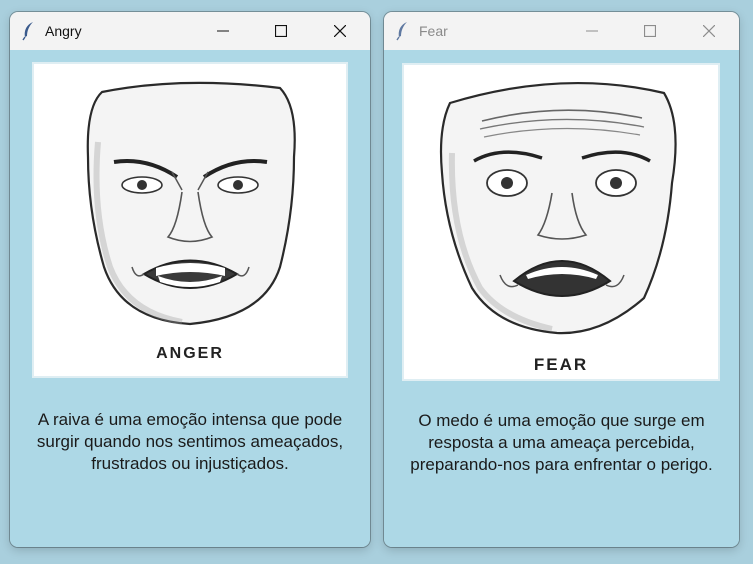 The image size is (753, 564). I want to click on description-line: surgir quando nos sentimos ameaçados,, so click(190, 441).